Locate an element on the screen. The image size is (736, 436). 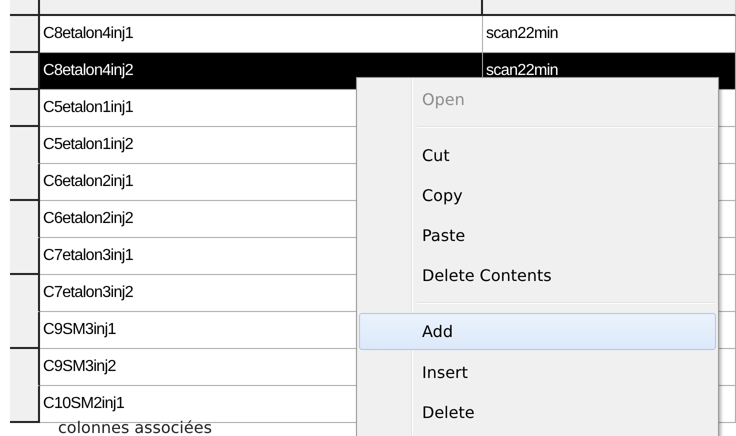
table-cell: C8etalon4inj1 is located at coordinates (261, 34).